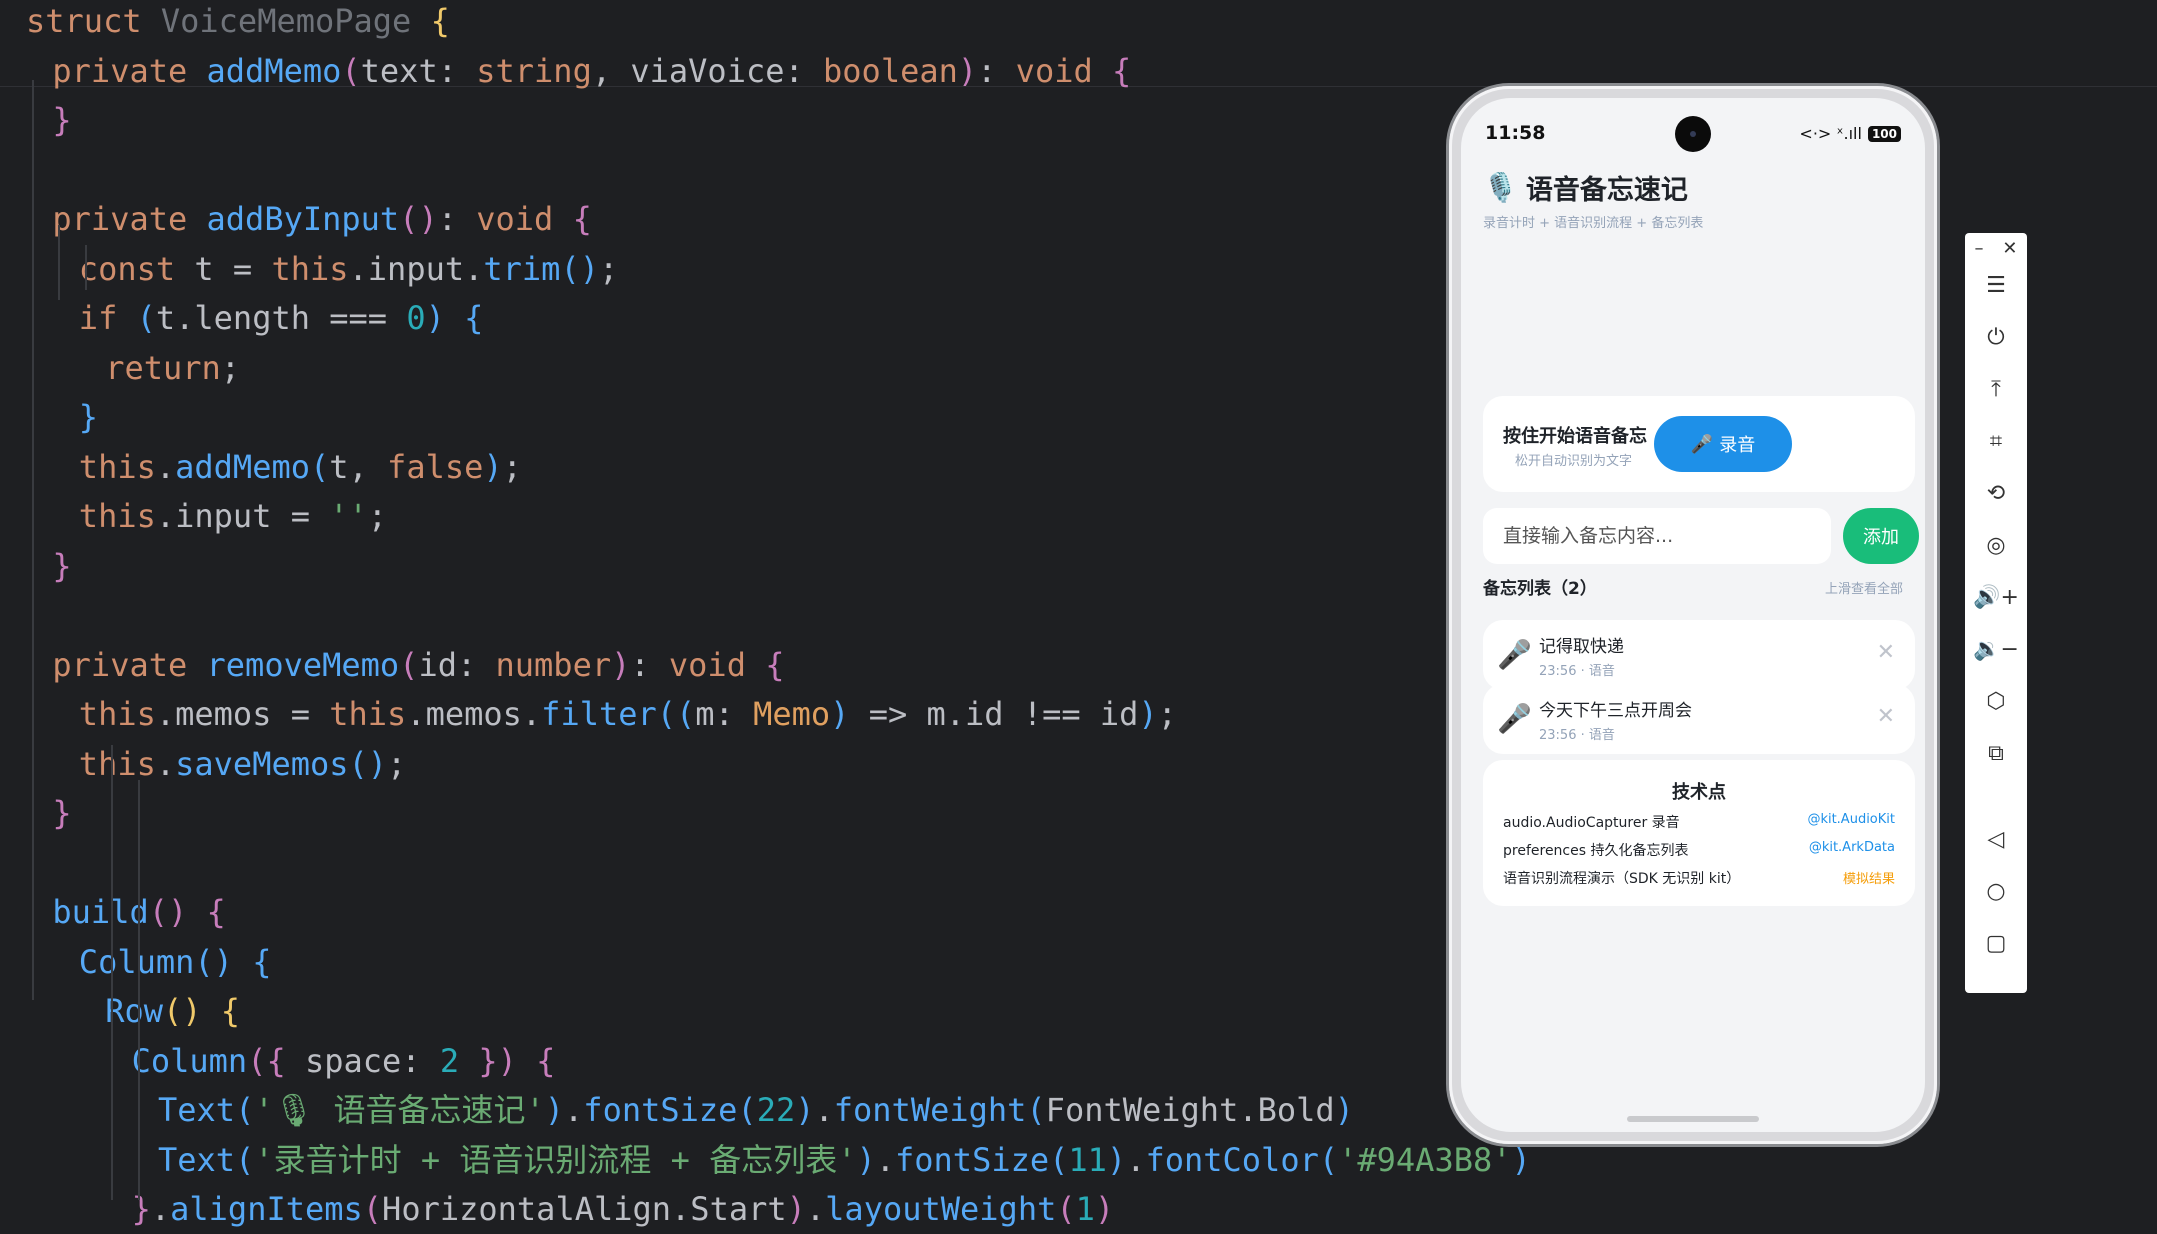 This screenshot has width=2157, height=1234. What do you see at coordinates (1881, 536) in the screenshot?
I see `add-button: 添加` at bounding box center [1881, 536].